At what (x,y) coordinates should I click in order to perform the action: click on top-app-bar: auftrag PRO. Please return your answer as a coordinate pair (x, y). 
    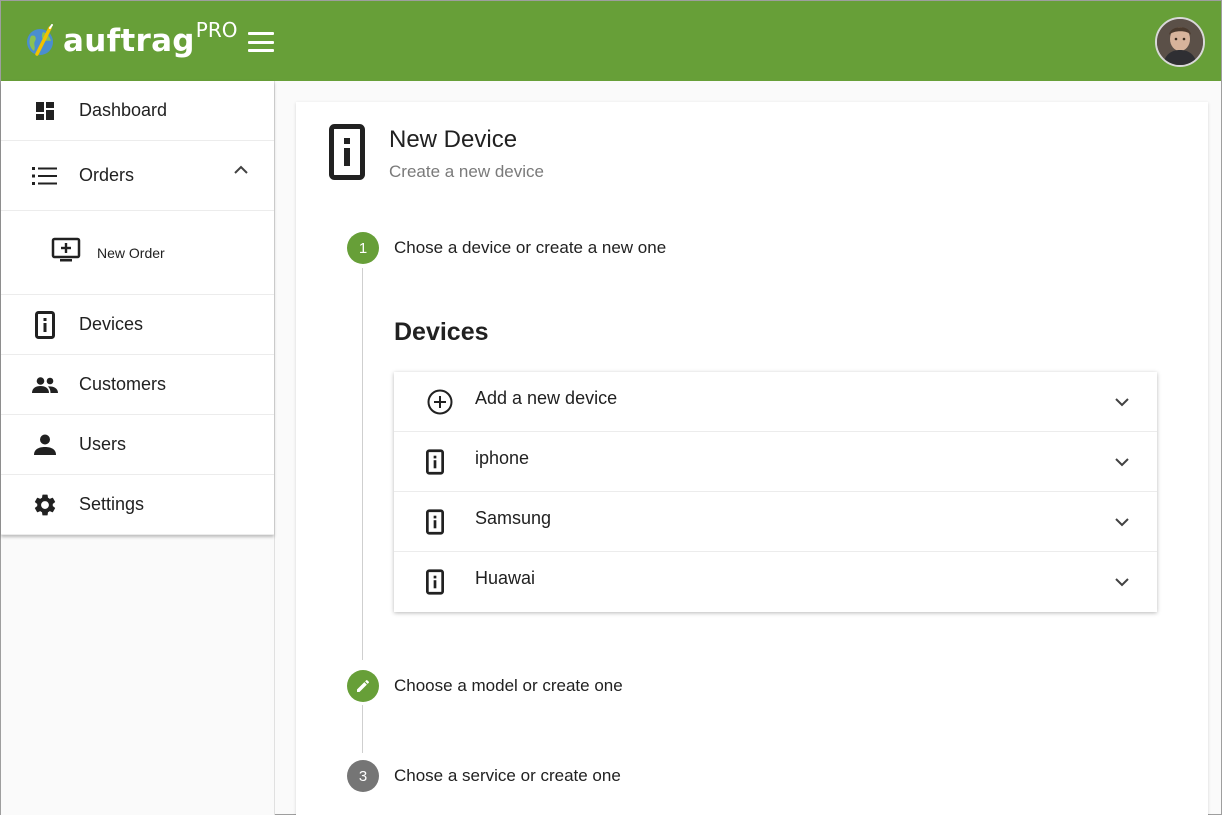
    Looking at the image, I should click on (611, 41).